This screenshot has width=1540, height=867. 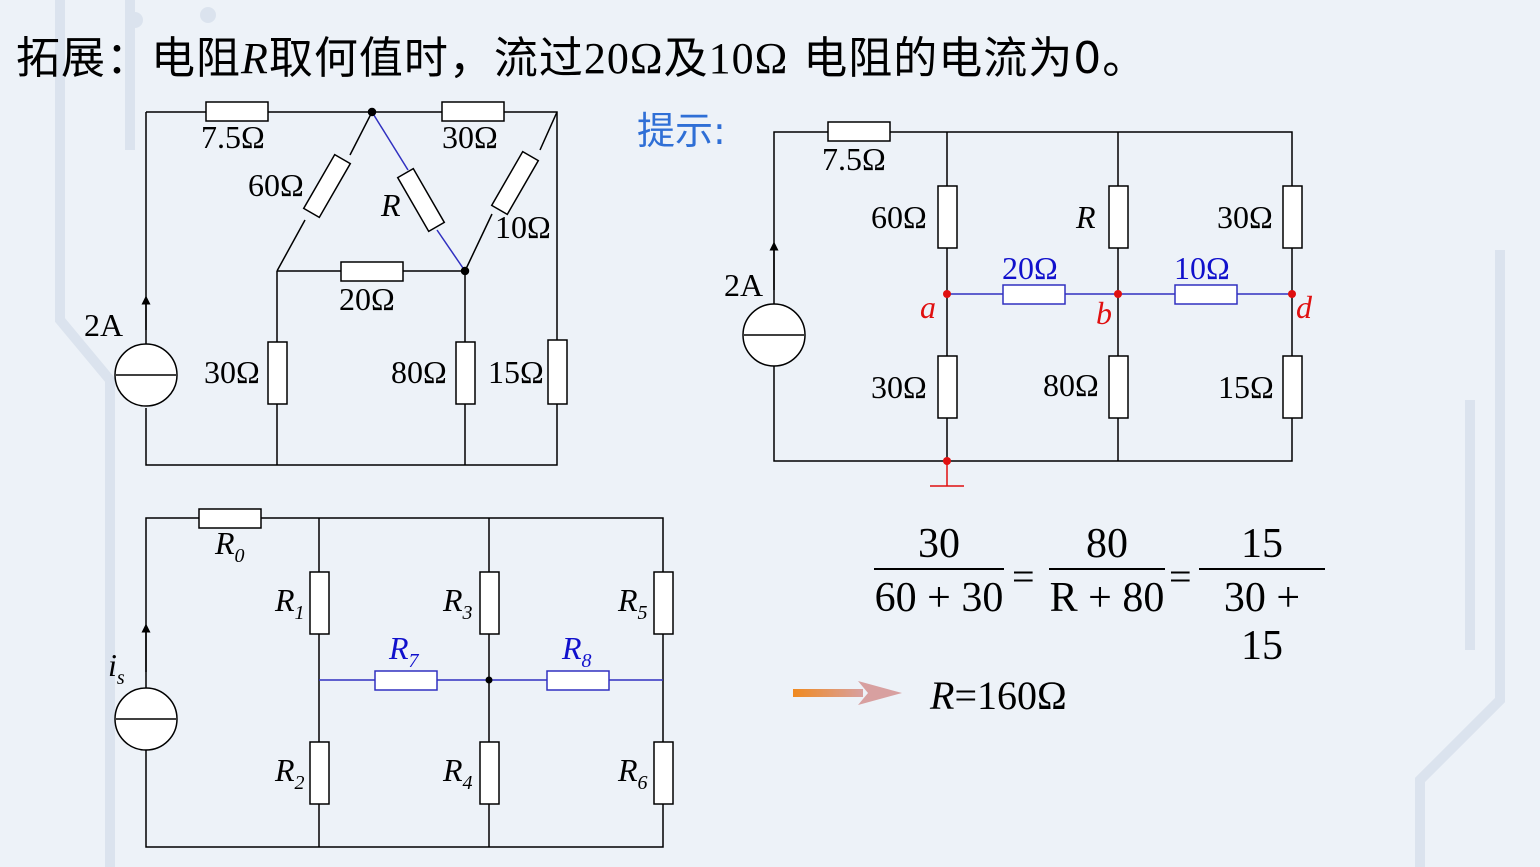 What do you see at coordinates (939, 595) in the screenshot?
I see `fraction-denominator: 60 + 30` at bounding box center [939, 595].